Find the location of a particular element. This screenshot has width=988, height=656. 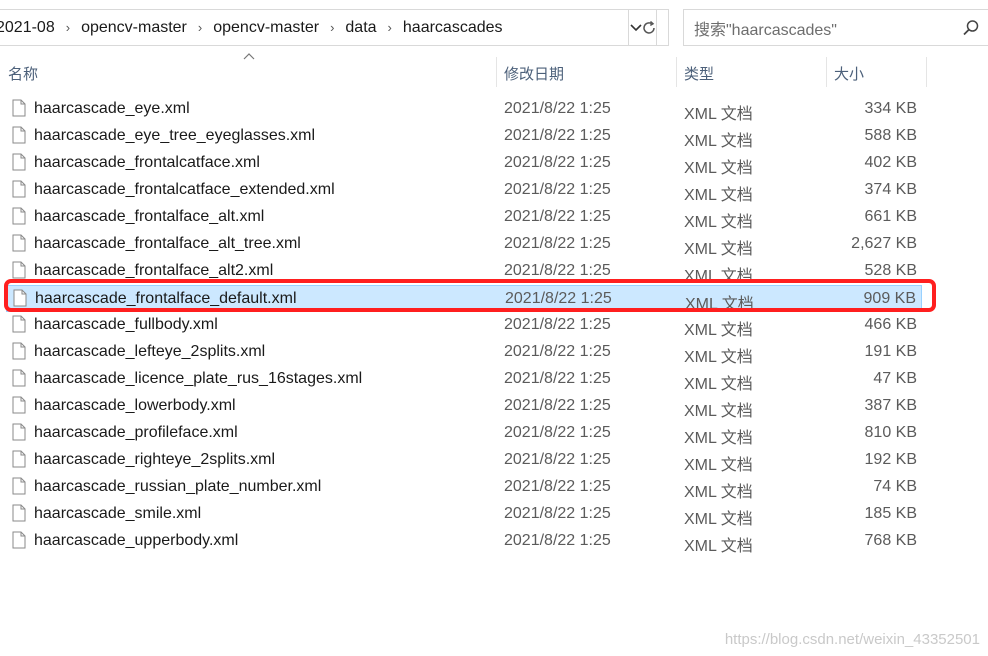

refresh-button is located at coordinates (648, 27).